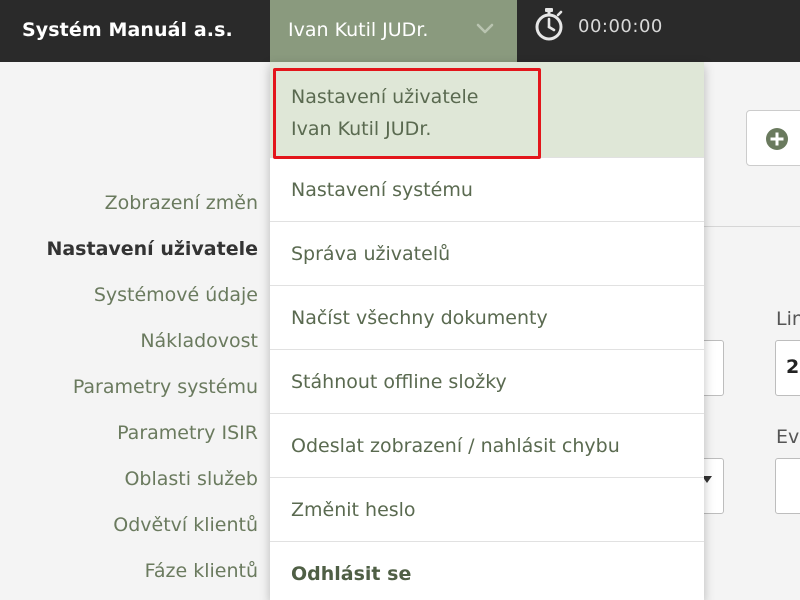  What do you see at coordinates (487, 190) in the screenshot?
I see `menu-item-system-settings: Nastavení systému` at bounding box center [487, 190].